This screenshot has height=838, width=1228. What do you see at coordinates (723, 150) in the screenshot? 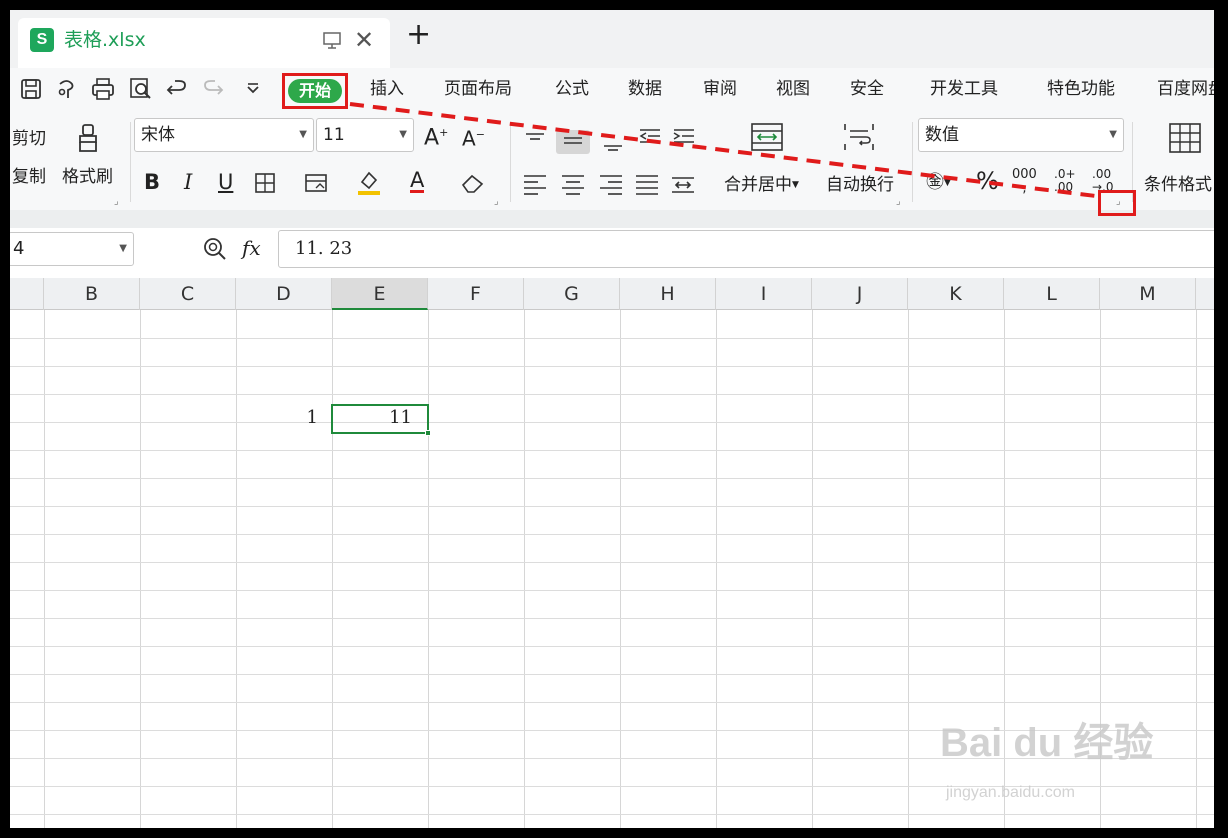
I see `red-dashed-arrow-annotation` at bounding box center [723, 150].